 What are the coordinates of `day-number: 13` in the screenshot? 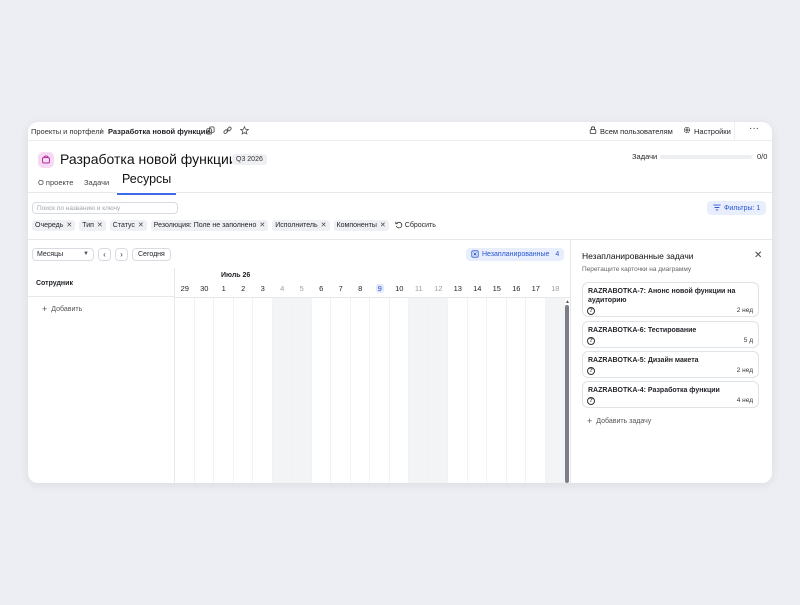 It's located at (457, 288).